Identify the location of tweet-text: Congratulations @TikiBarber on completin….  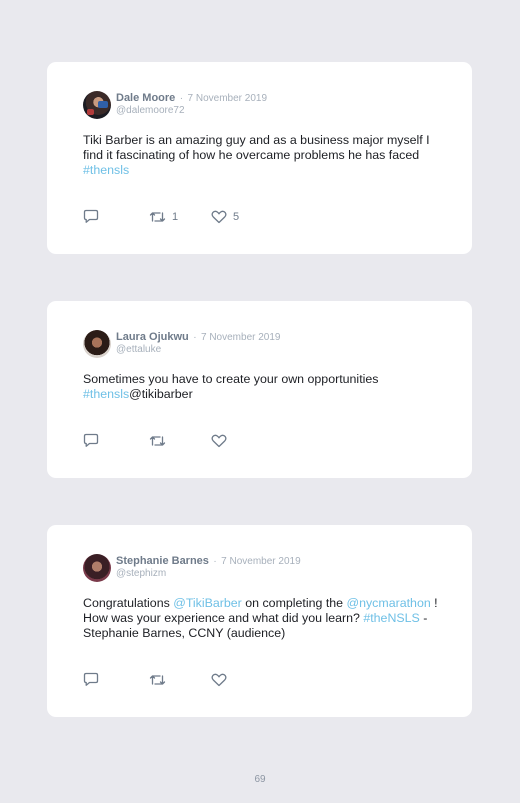
(263, 618).